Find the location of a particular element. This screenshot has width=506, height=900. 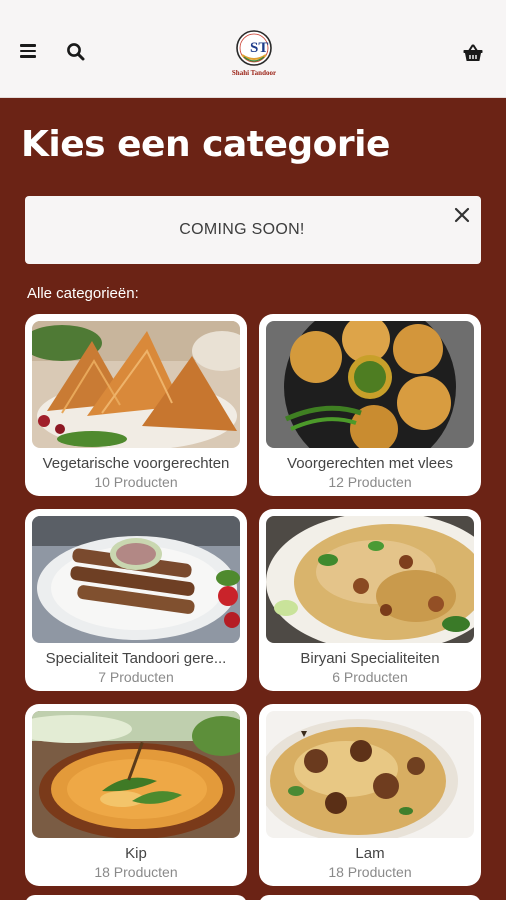

logo: ST Shahi Tandoor is located at coordinates (254, 54).